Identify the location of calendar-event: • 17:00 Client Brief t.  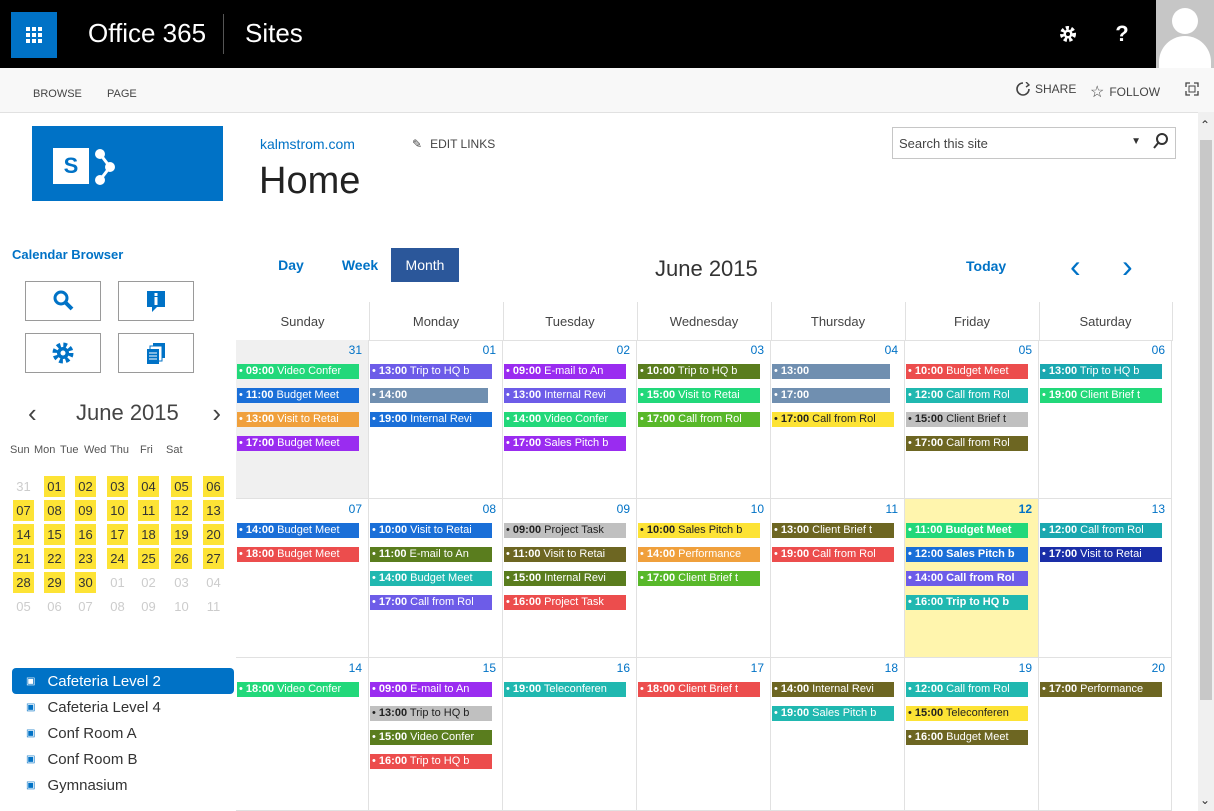
(699, 578).